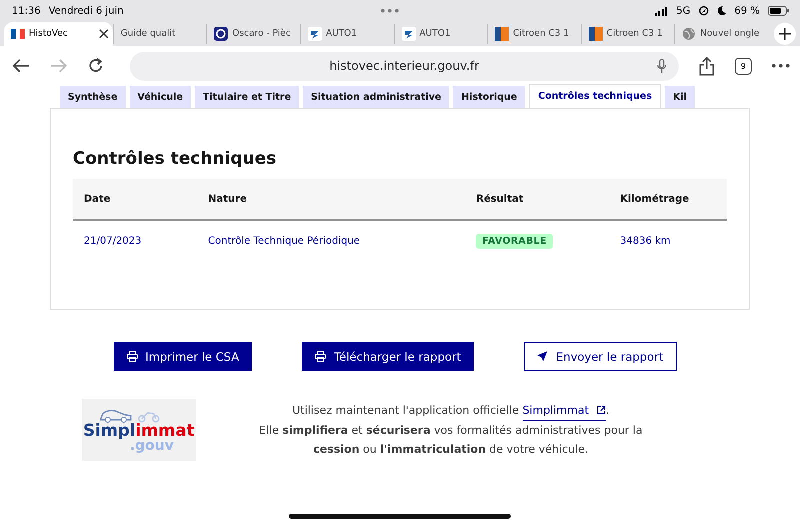  Describe the element at coordinates (139, 430) in the screenshot. I see `simplimmat-logo: Simplimmat .gouv` at that location.